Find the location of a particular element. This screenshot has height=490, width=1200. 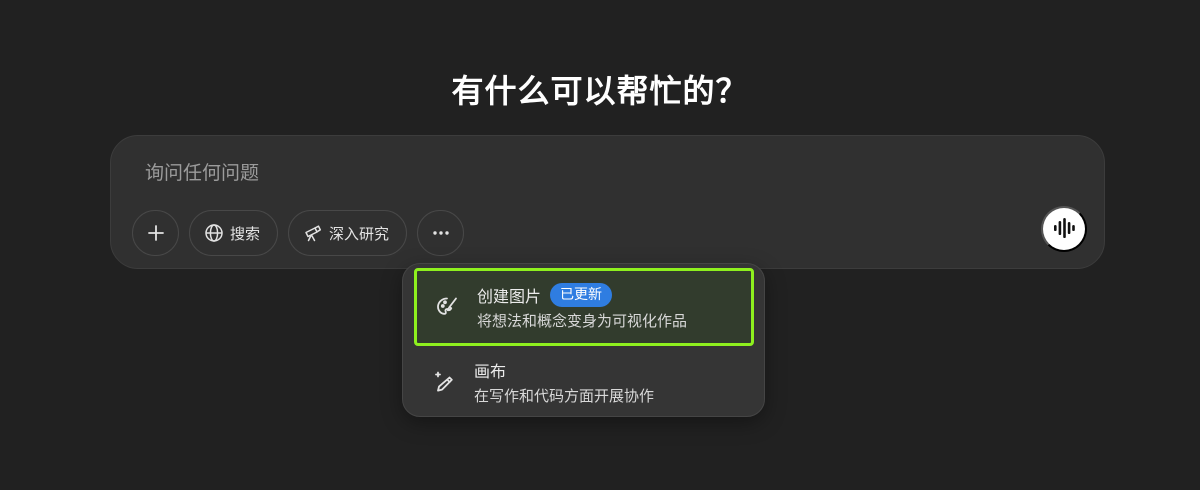

deep-research-button: 深入研究 is located at coordinates (348, 233).